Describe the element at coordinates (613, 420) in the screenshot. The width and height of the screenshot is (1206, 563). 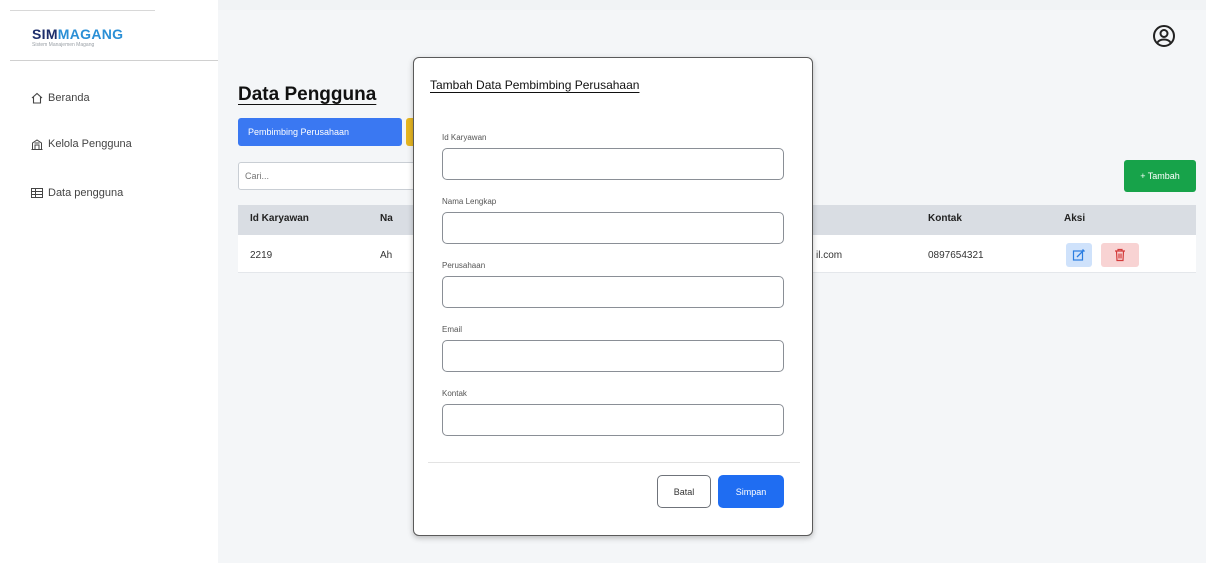
I see `kontak-field` at that location.